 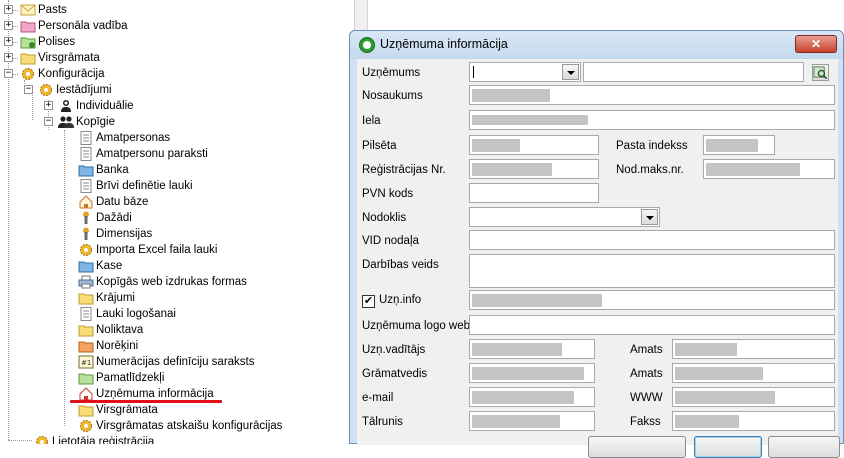 What do you see at coordinates (564, 217) in the screenshot?
I see `nodoklis-select` at bounding box center [564, 217].